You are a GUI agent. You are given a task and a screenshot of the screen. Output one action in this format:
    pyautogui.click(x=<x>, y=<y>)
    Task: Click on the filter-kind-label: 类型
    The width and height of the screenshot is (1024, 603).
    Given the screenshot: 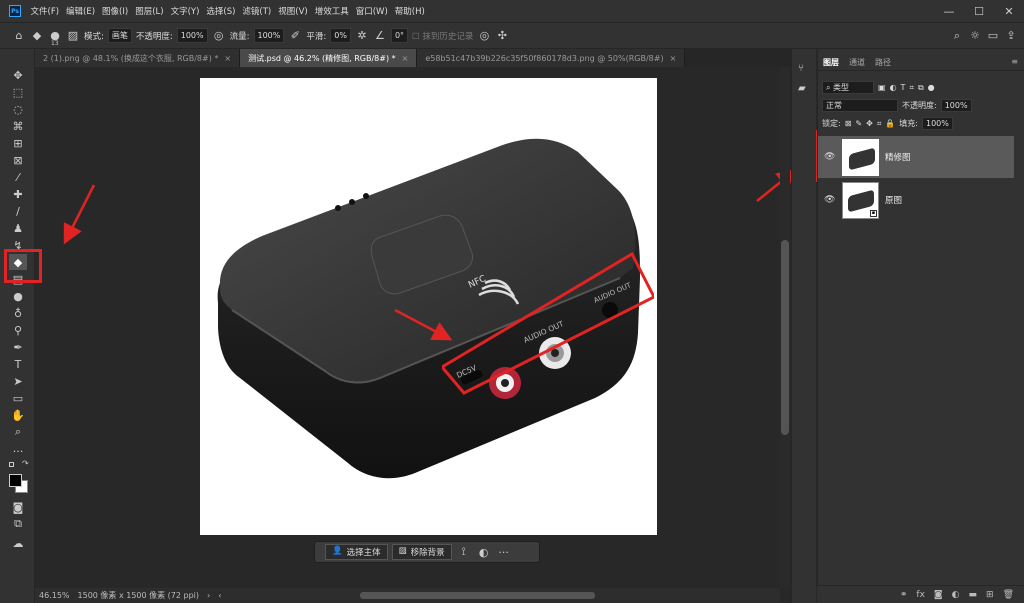 What is the action you would take?
    pyautogui.click(x=841, y=87)
    